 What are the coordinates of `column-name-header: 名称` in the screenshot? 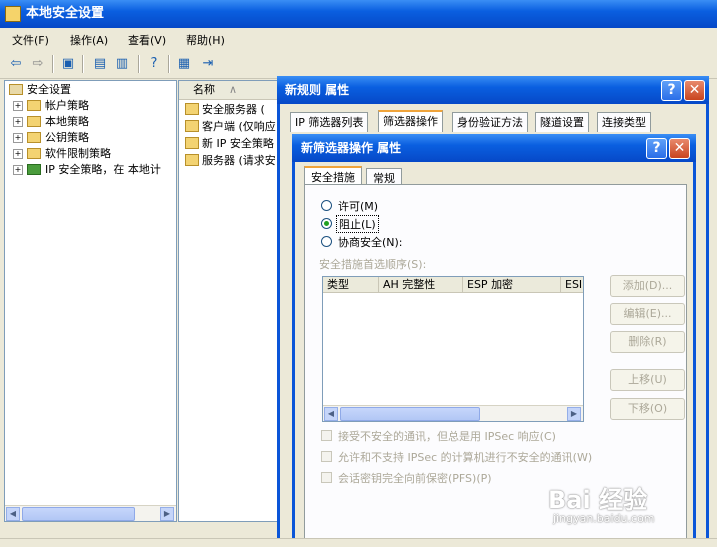 It's located at (204, 89).